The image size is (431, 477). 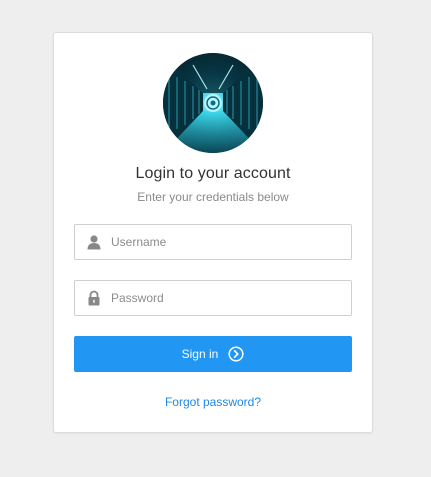 I want to click on password-field, so click(x=213, y=298).